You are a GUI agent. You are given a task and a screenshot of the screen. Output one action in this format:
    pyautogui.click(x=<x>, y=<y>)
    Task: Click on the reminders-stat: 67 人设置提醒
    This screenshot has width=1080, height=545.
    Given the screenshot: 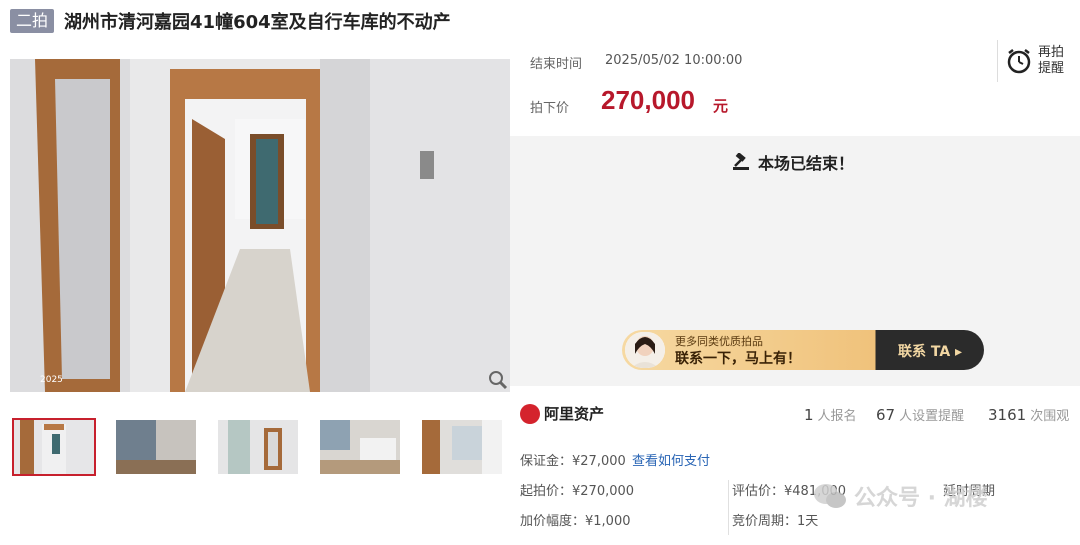 What is the action you would take?
    pyautogui.click(x=920, y=414)
    